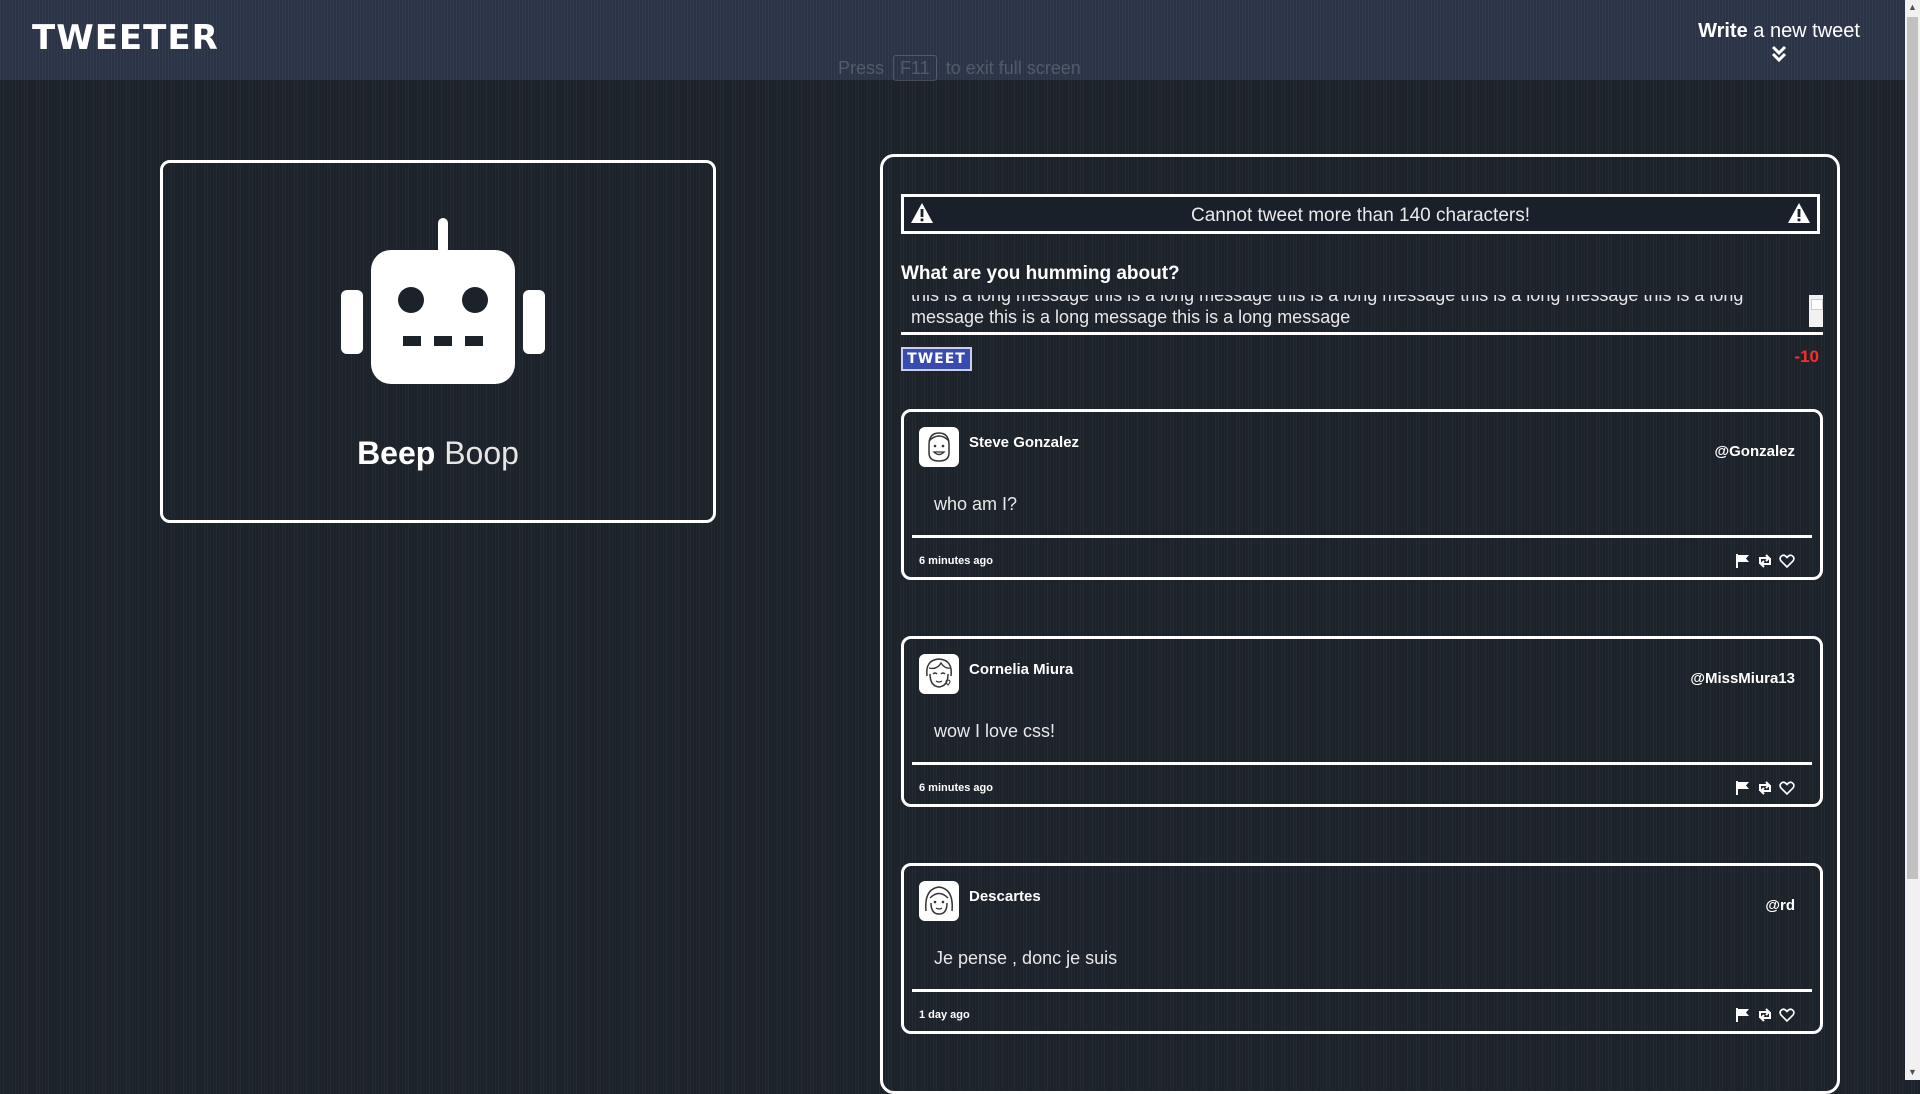 The width and height of the screenshot is (1920, 1094). Describe the element at coordinates (443, 301) in the screenshot. I see `robot-icon` at that location.